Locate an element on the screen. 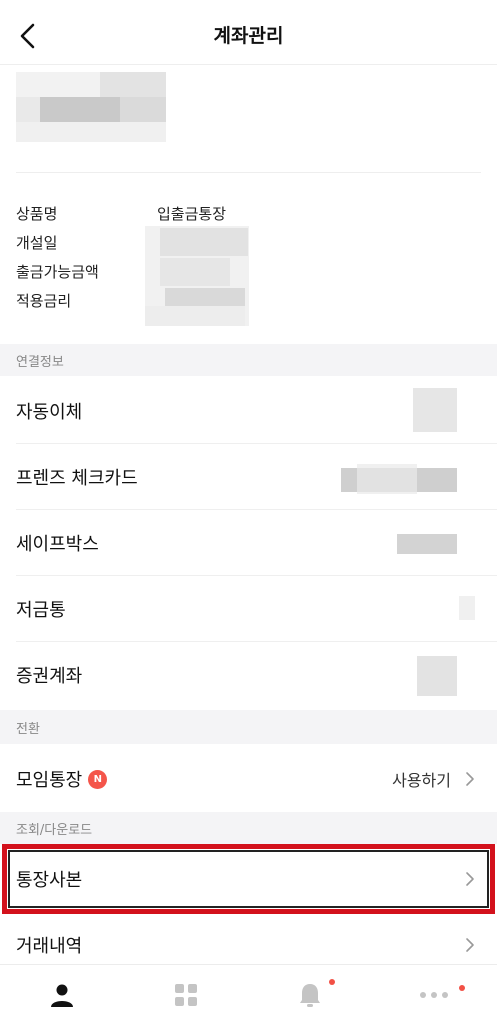 This screenshot has width=497, height=1024. bell-icon is located at coordinates (310, 995).